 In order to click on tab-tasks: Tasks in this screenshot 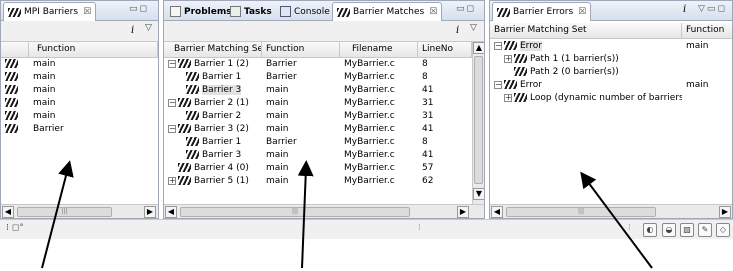, I will do `click(251, 11)`.